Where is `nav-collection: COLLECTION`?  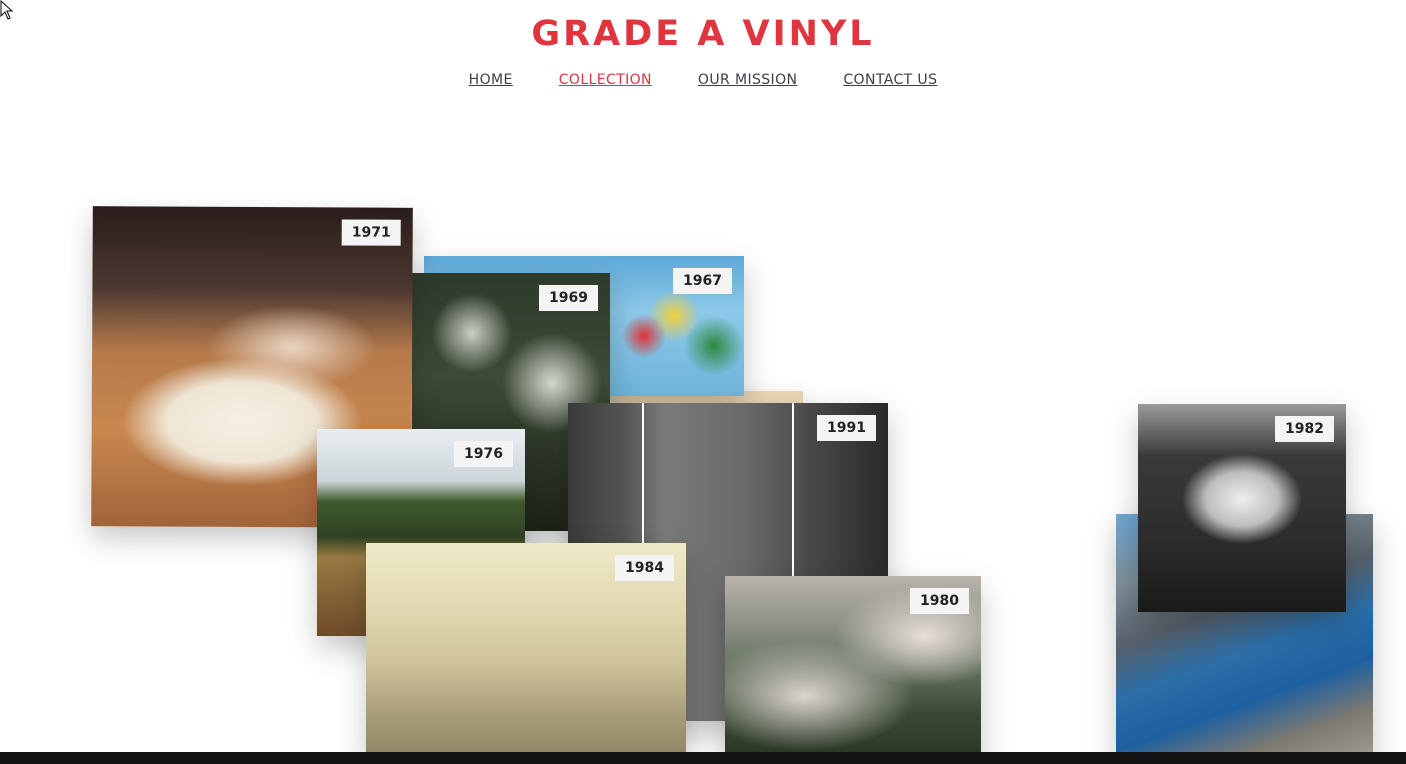
nav-collection: COLLECTION is located at coordinates (605, 80).